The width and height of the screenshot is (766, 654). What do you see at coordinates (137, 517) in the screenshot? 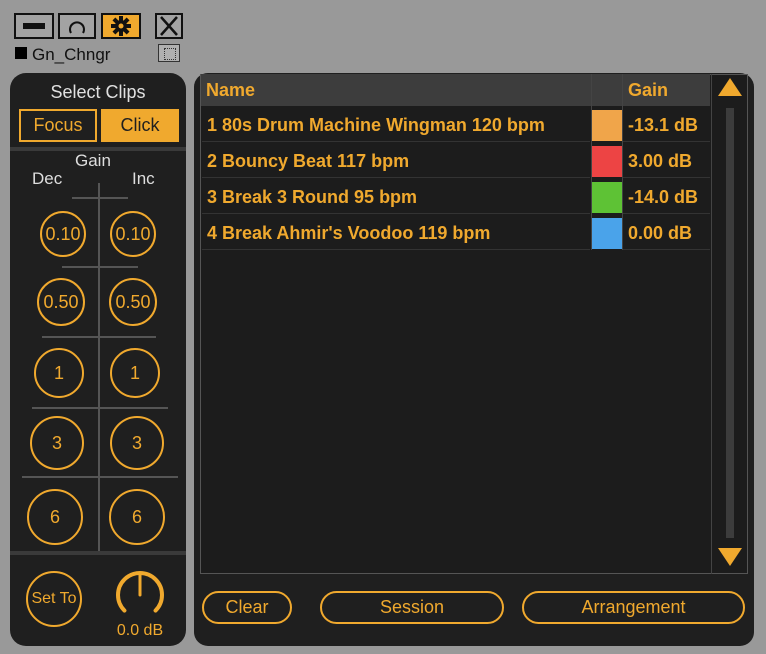
I see `inc-button-6: 6` at bounding box center [137, 517].